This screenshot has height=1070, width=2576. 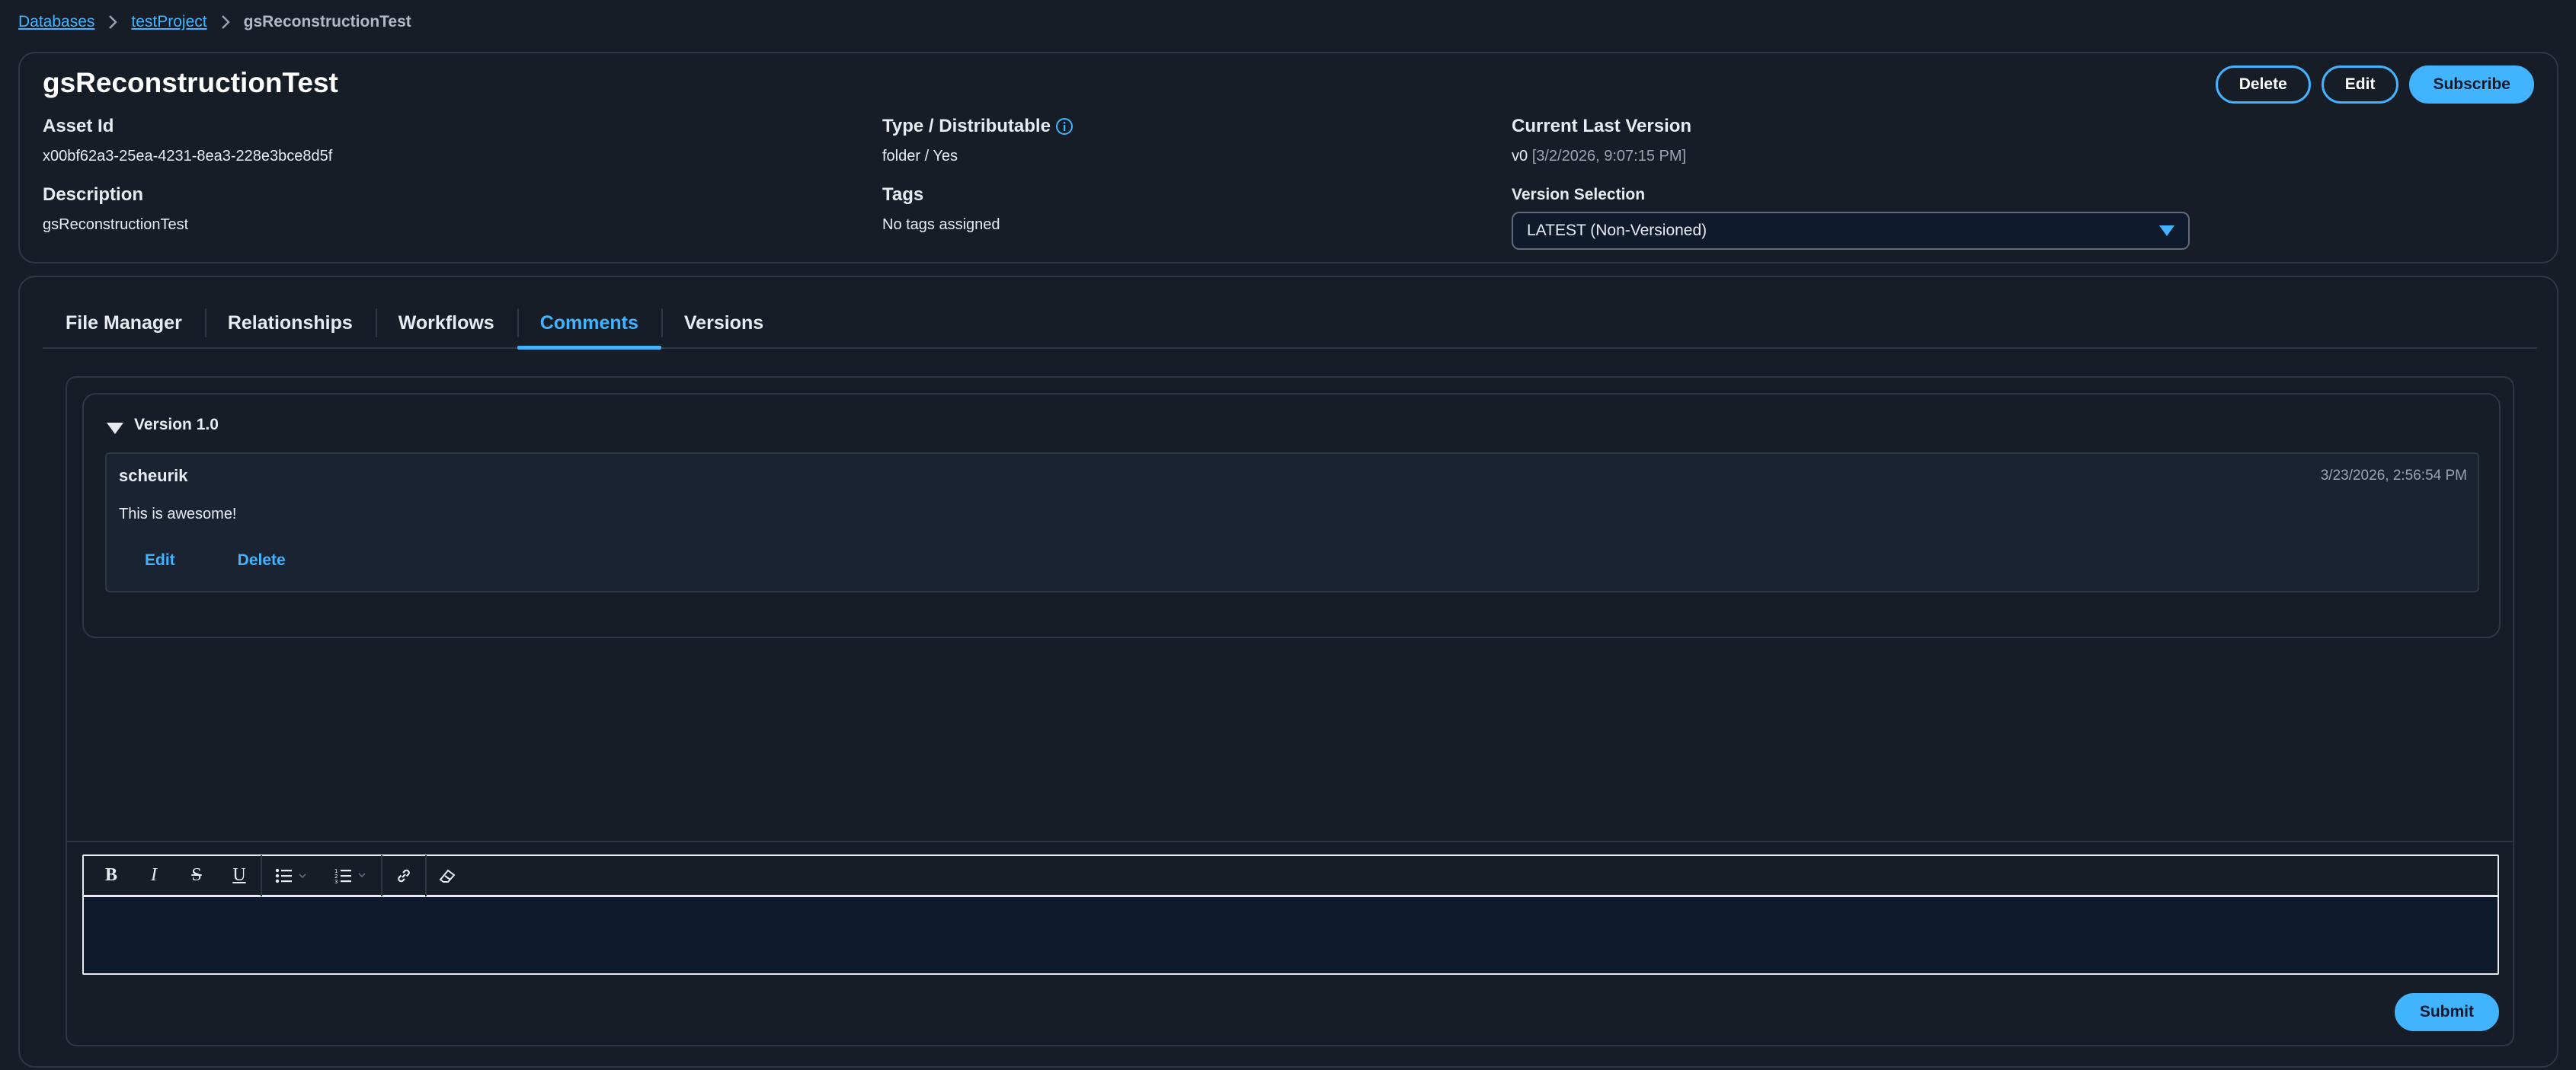 What do you see at coordinates (903, 194) in the screenshot?
I see `tags-label: Tags` at bounding box center [903, 194].